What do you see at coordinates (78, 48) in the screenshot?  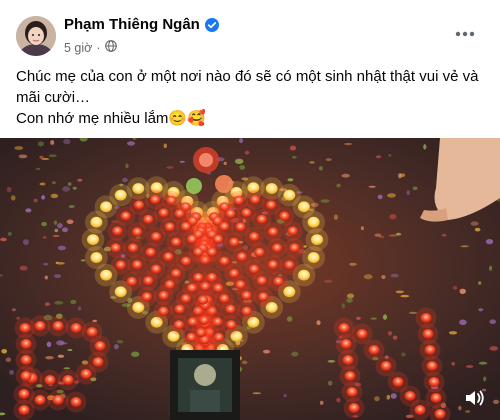 I see `post-time: 5 giờ` at bounding box center [78, 48].